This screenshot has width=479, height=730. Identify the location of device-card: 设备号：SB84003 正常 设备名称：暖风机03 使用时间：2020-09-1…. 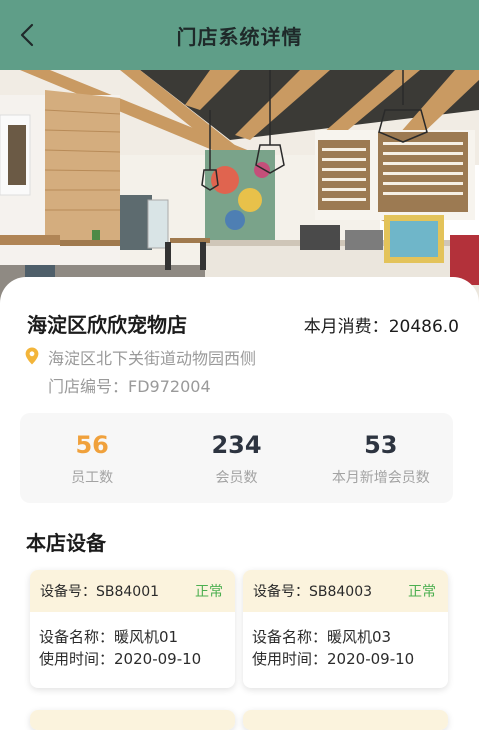
(345, 629).